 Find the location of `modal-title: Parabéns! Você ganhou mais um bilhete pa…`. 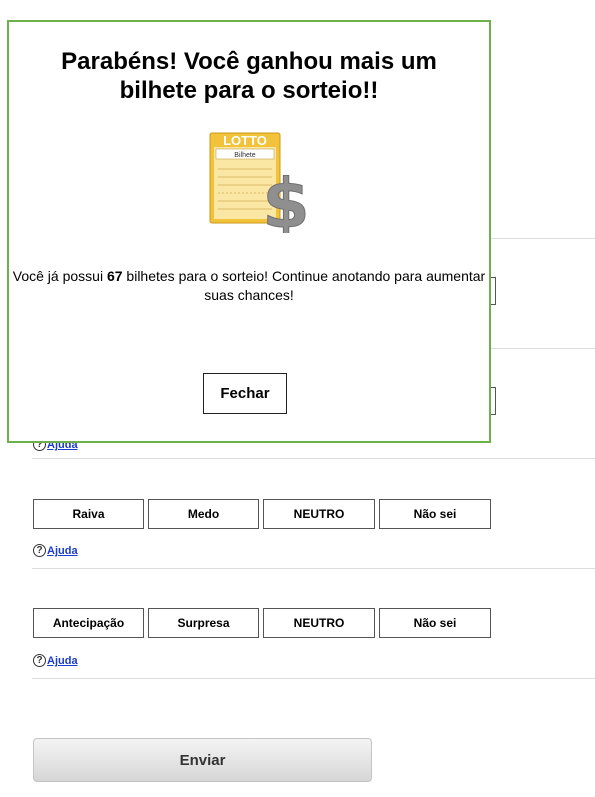

modal-title: Parabéns! Você ganhou mais um bilhete pa… is located at coordinates (249, 76).